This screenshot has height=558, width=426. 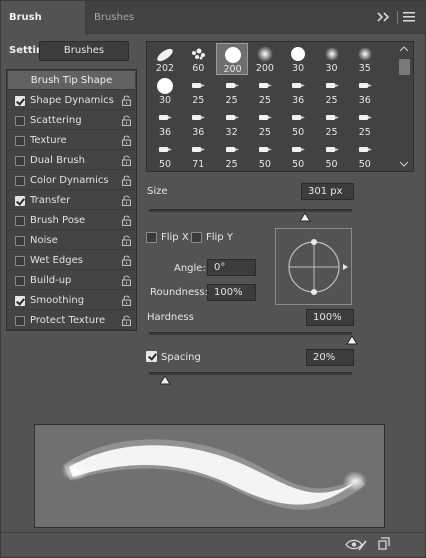 I want to click on noise-checkbox, so click(x=20, y=241).